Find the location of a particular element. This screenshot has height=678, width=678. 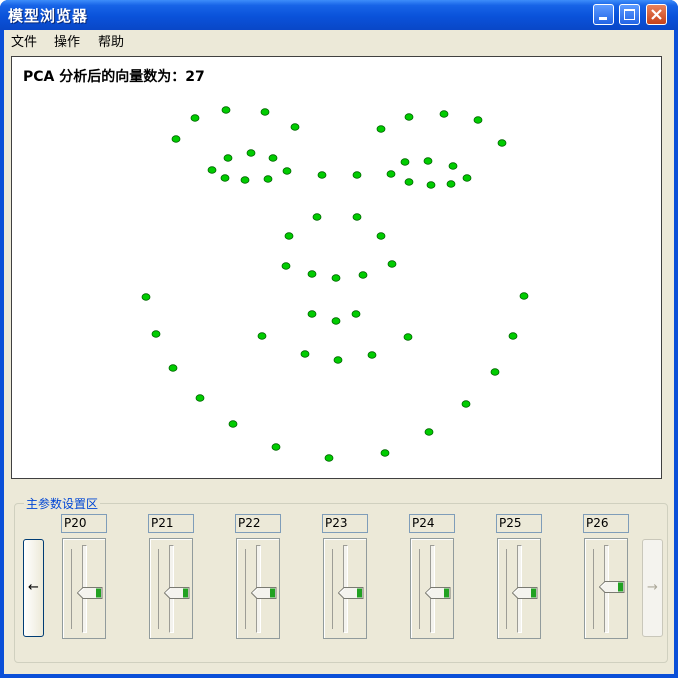

param-slider-p20 is located at coordinates (84, 588).